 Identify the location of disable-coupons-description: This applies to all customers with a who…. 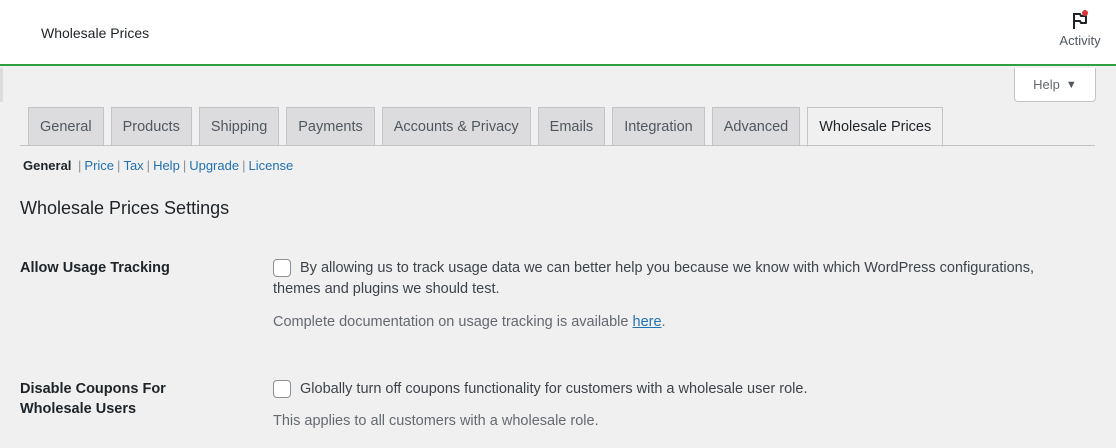
(436, 421).